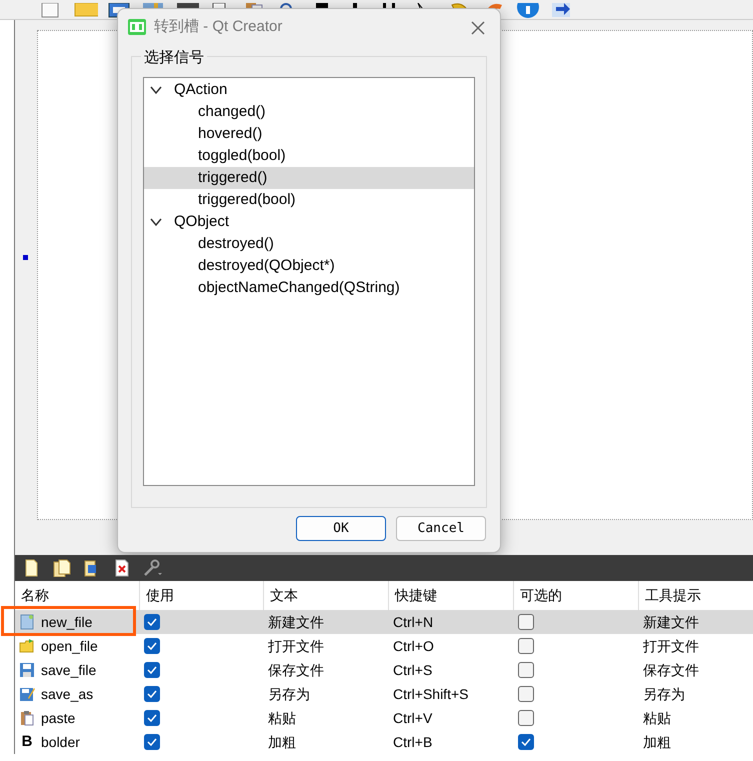 This screenshot has height=761, width=753. I want to click on action-name: new_file, so click(77, 622).